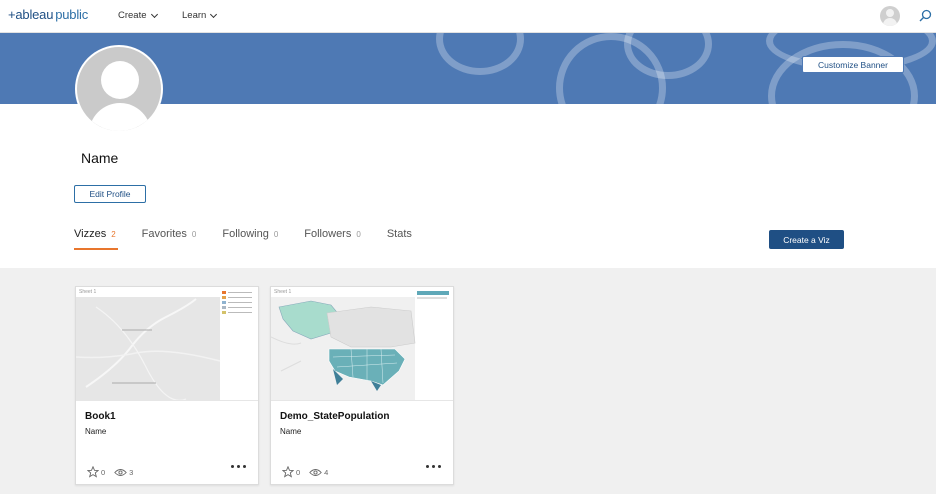  I want to click on tab-label: Vizzes, so click(90, 234).